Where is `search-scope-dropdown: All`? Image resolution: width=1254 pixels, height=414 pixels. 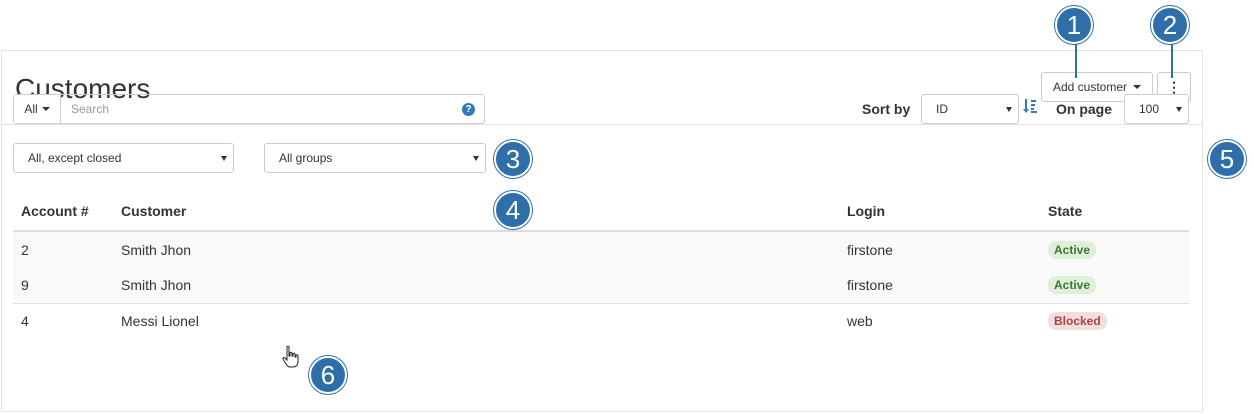 search-scope-dropdown: All is located at coordinates (37, 109).